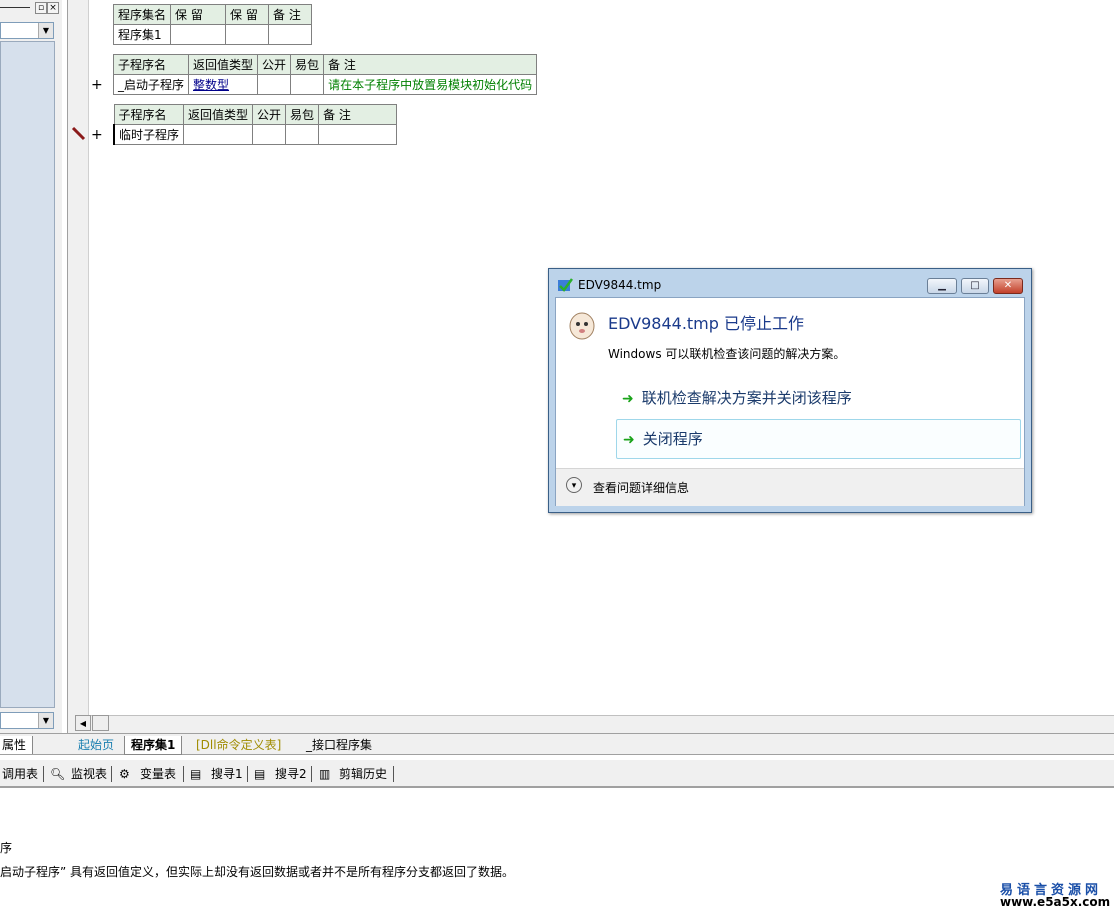 Image resolution: width=1114 pixels, height=915 pixels. Describe the element at coordinates (96, 745) in the screenshot. I see `tab-start: 起始页` at that location.